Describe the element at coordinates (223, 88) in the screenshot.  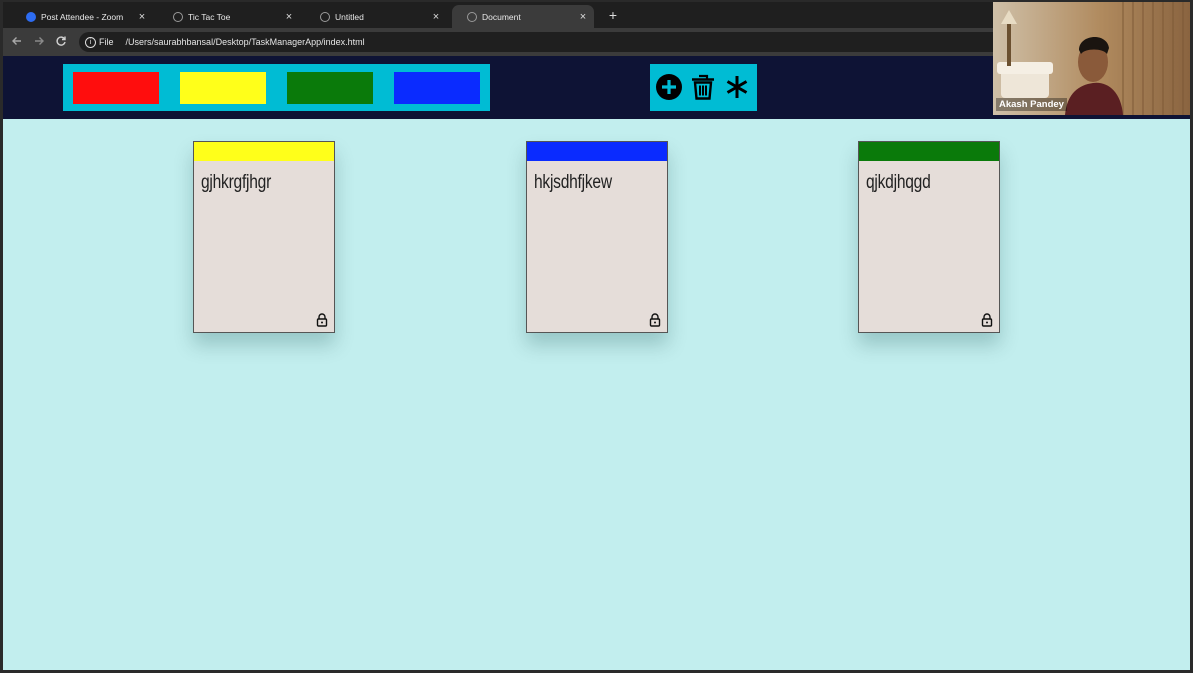
I see `color-filter-yellow` at that location.